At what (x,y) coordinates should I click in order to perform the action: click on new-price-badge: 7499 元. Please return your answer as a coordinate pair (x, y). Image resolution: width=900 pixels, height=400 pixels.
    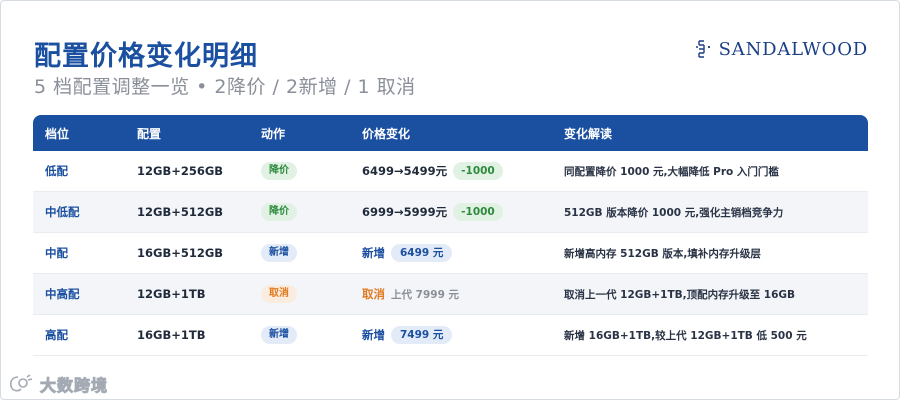
    Looking at the image, I should click on (422, 335).